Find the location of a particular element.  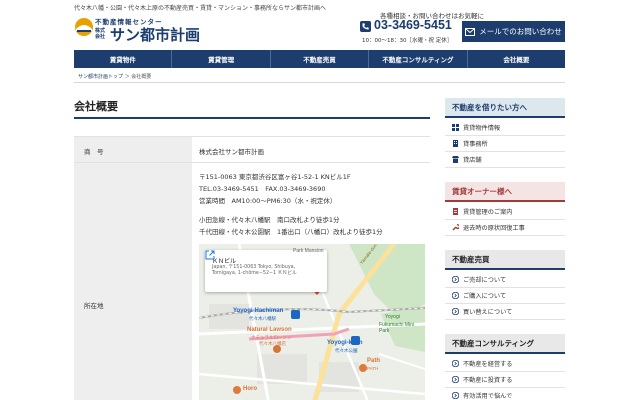

map-label-horo: Horo is located at coordinates (250, 389).